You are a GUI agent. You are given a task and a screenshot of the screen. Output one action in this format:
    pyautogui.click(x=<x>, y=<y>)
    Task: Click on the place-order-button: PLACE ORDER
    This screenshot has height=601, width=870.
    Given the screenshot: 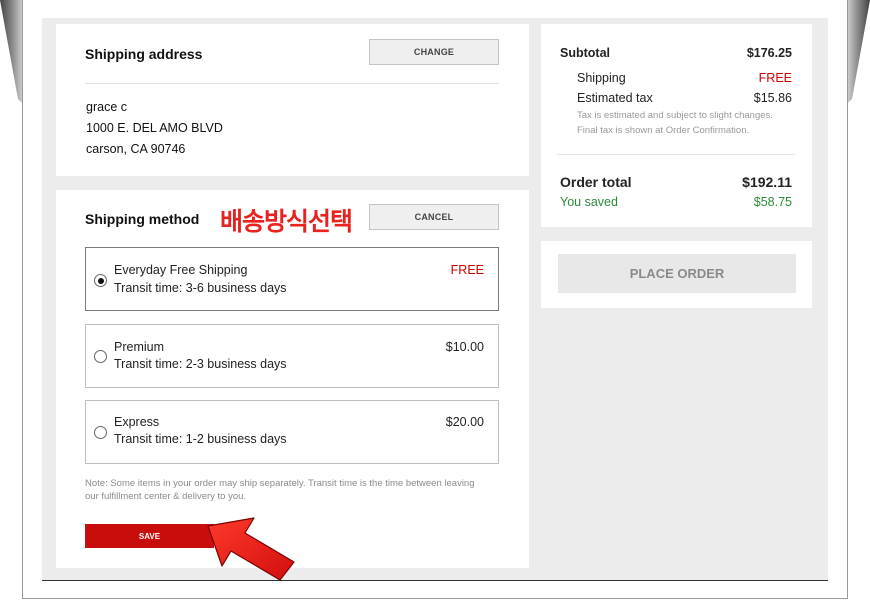 What is the action you would take?
    pyautogui.click(x=677, y=273)
    